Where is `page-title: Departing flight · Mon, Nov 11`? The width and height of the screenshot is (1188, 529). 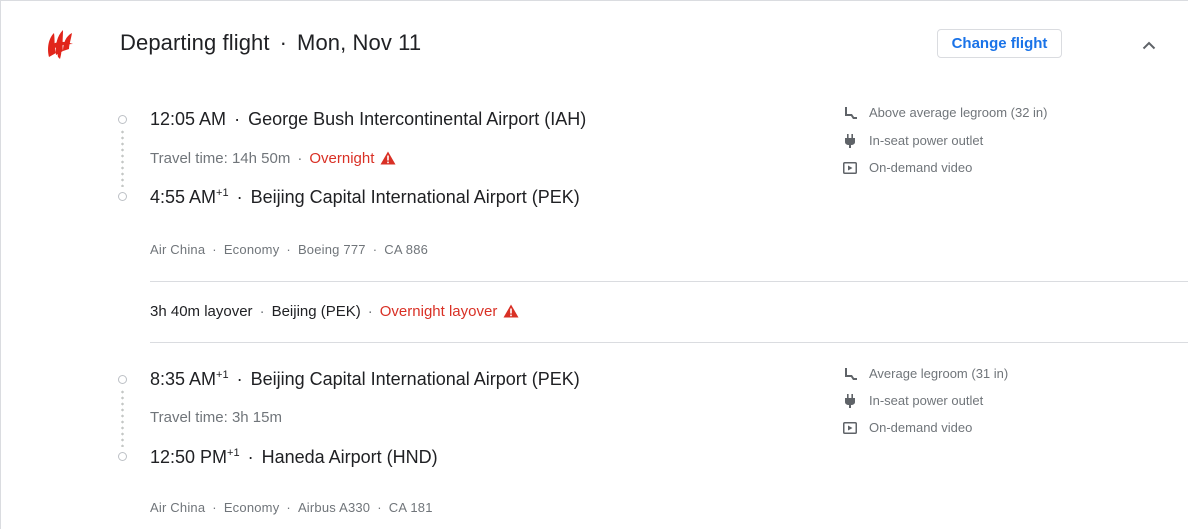
page-title: Departing flight · Mon, Nov 11 is located at coordinates (270, 43).